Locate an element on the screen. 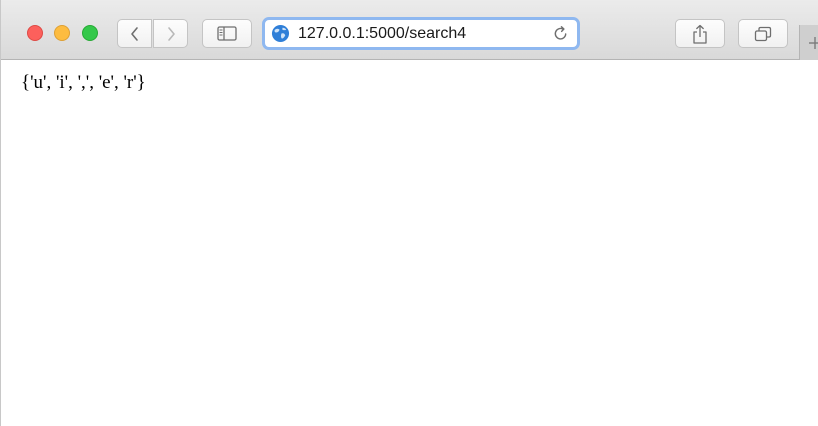 The width and height of the screenshot is (818, 426). new-tab-button is located at coordinates (808, 42).